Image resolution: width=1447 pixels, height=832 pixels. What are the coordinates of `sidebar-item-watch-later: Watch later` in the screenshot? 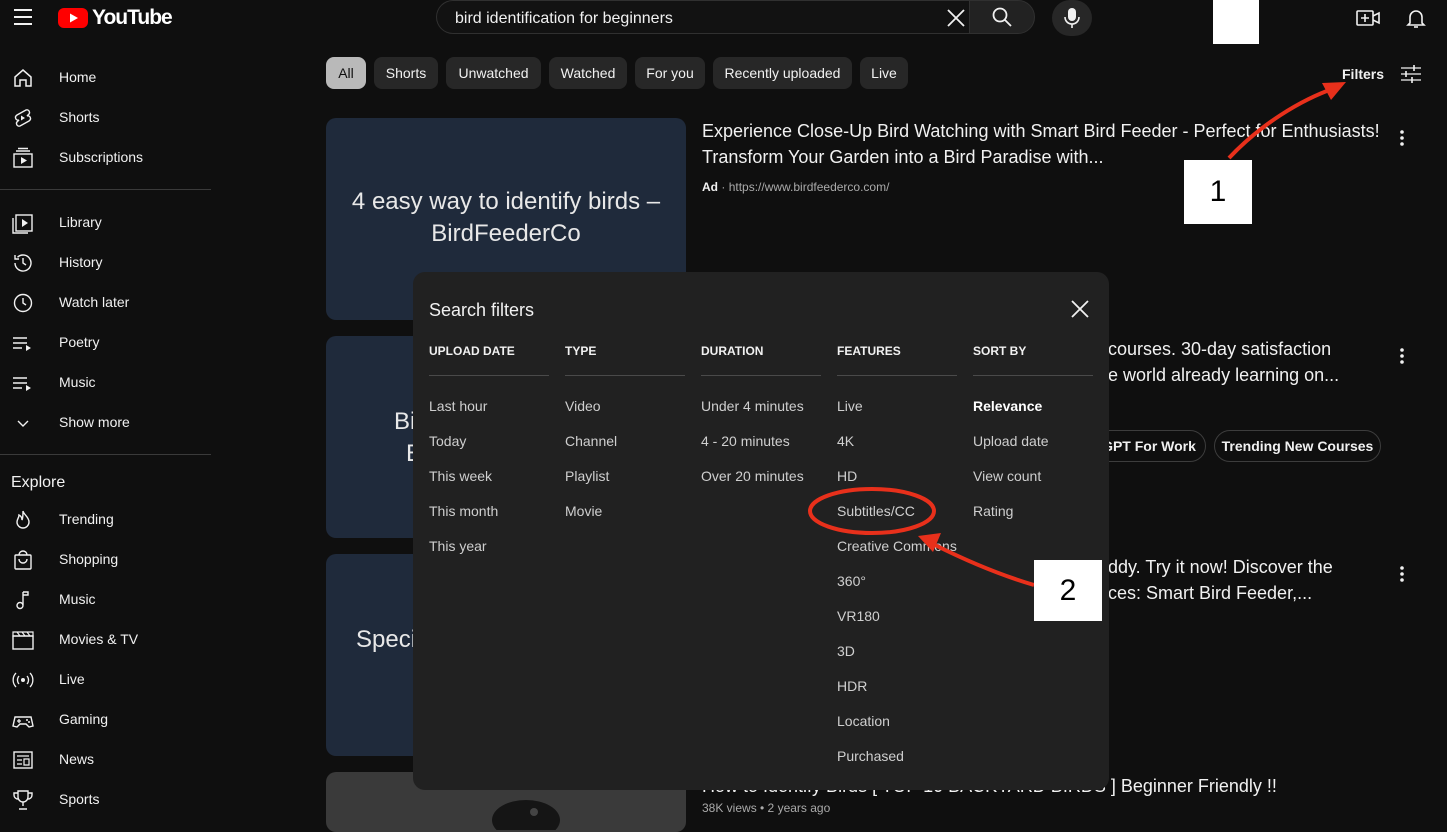 It's located at (105, 303).